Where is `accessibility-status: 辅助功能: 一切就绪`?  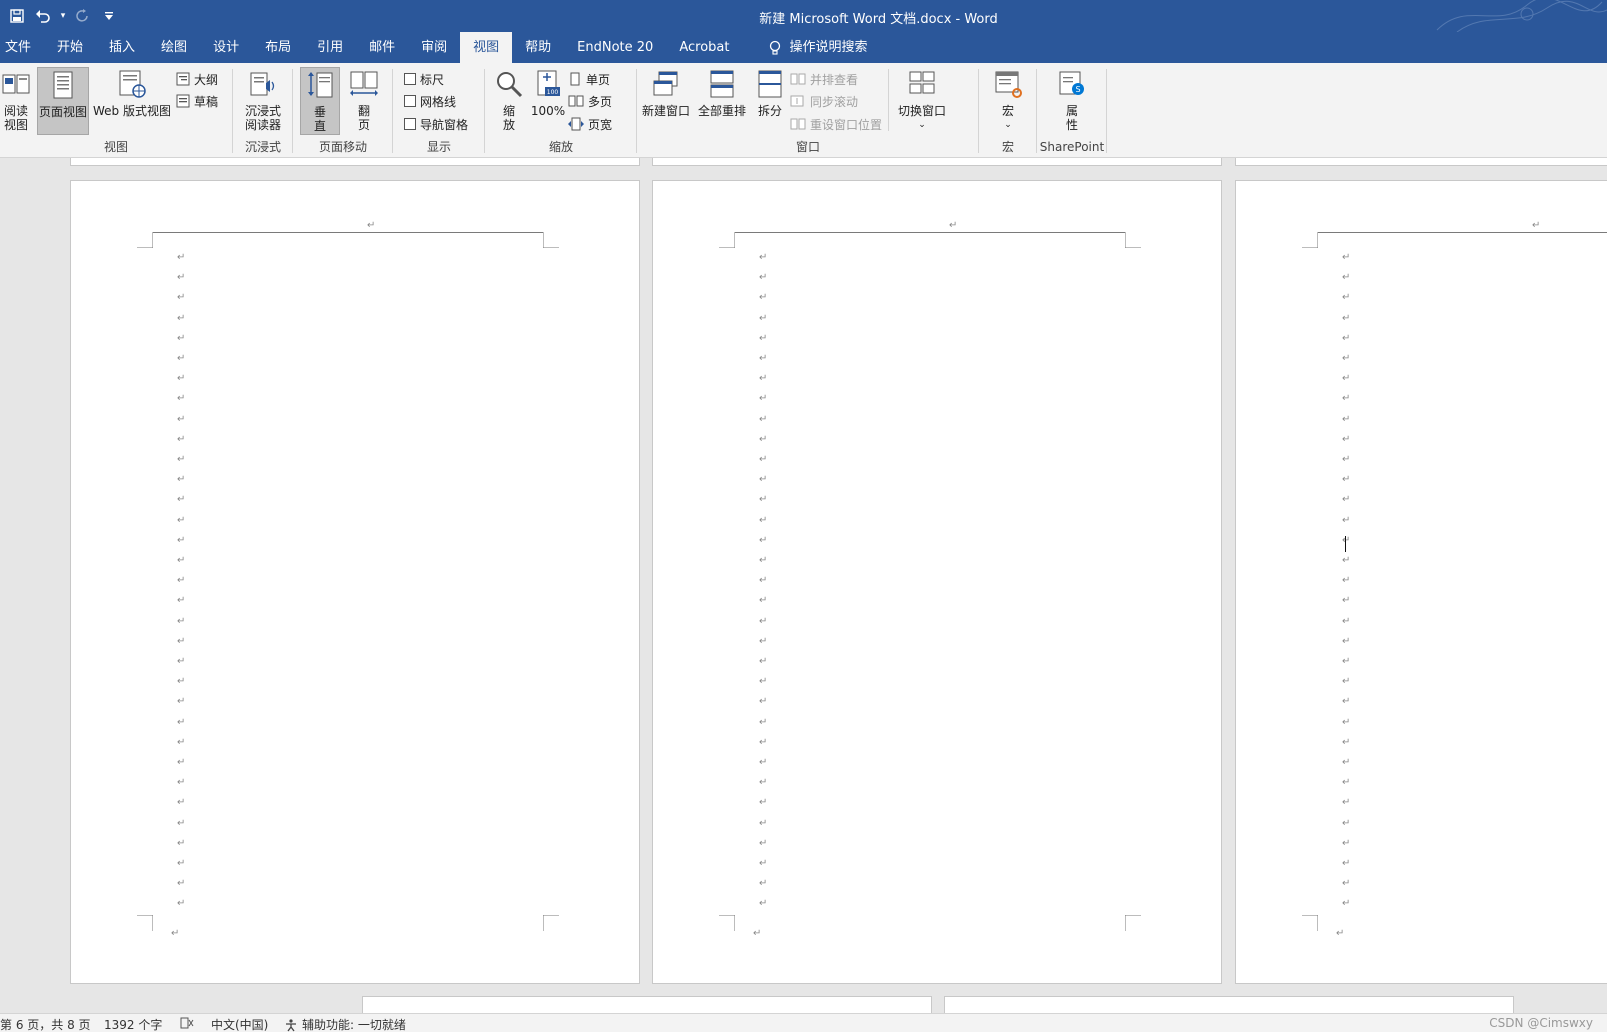 accessibility-status: 辅助功能: 一切就绪 is located at coordinates (345, 1024).